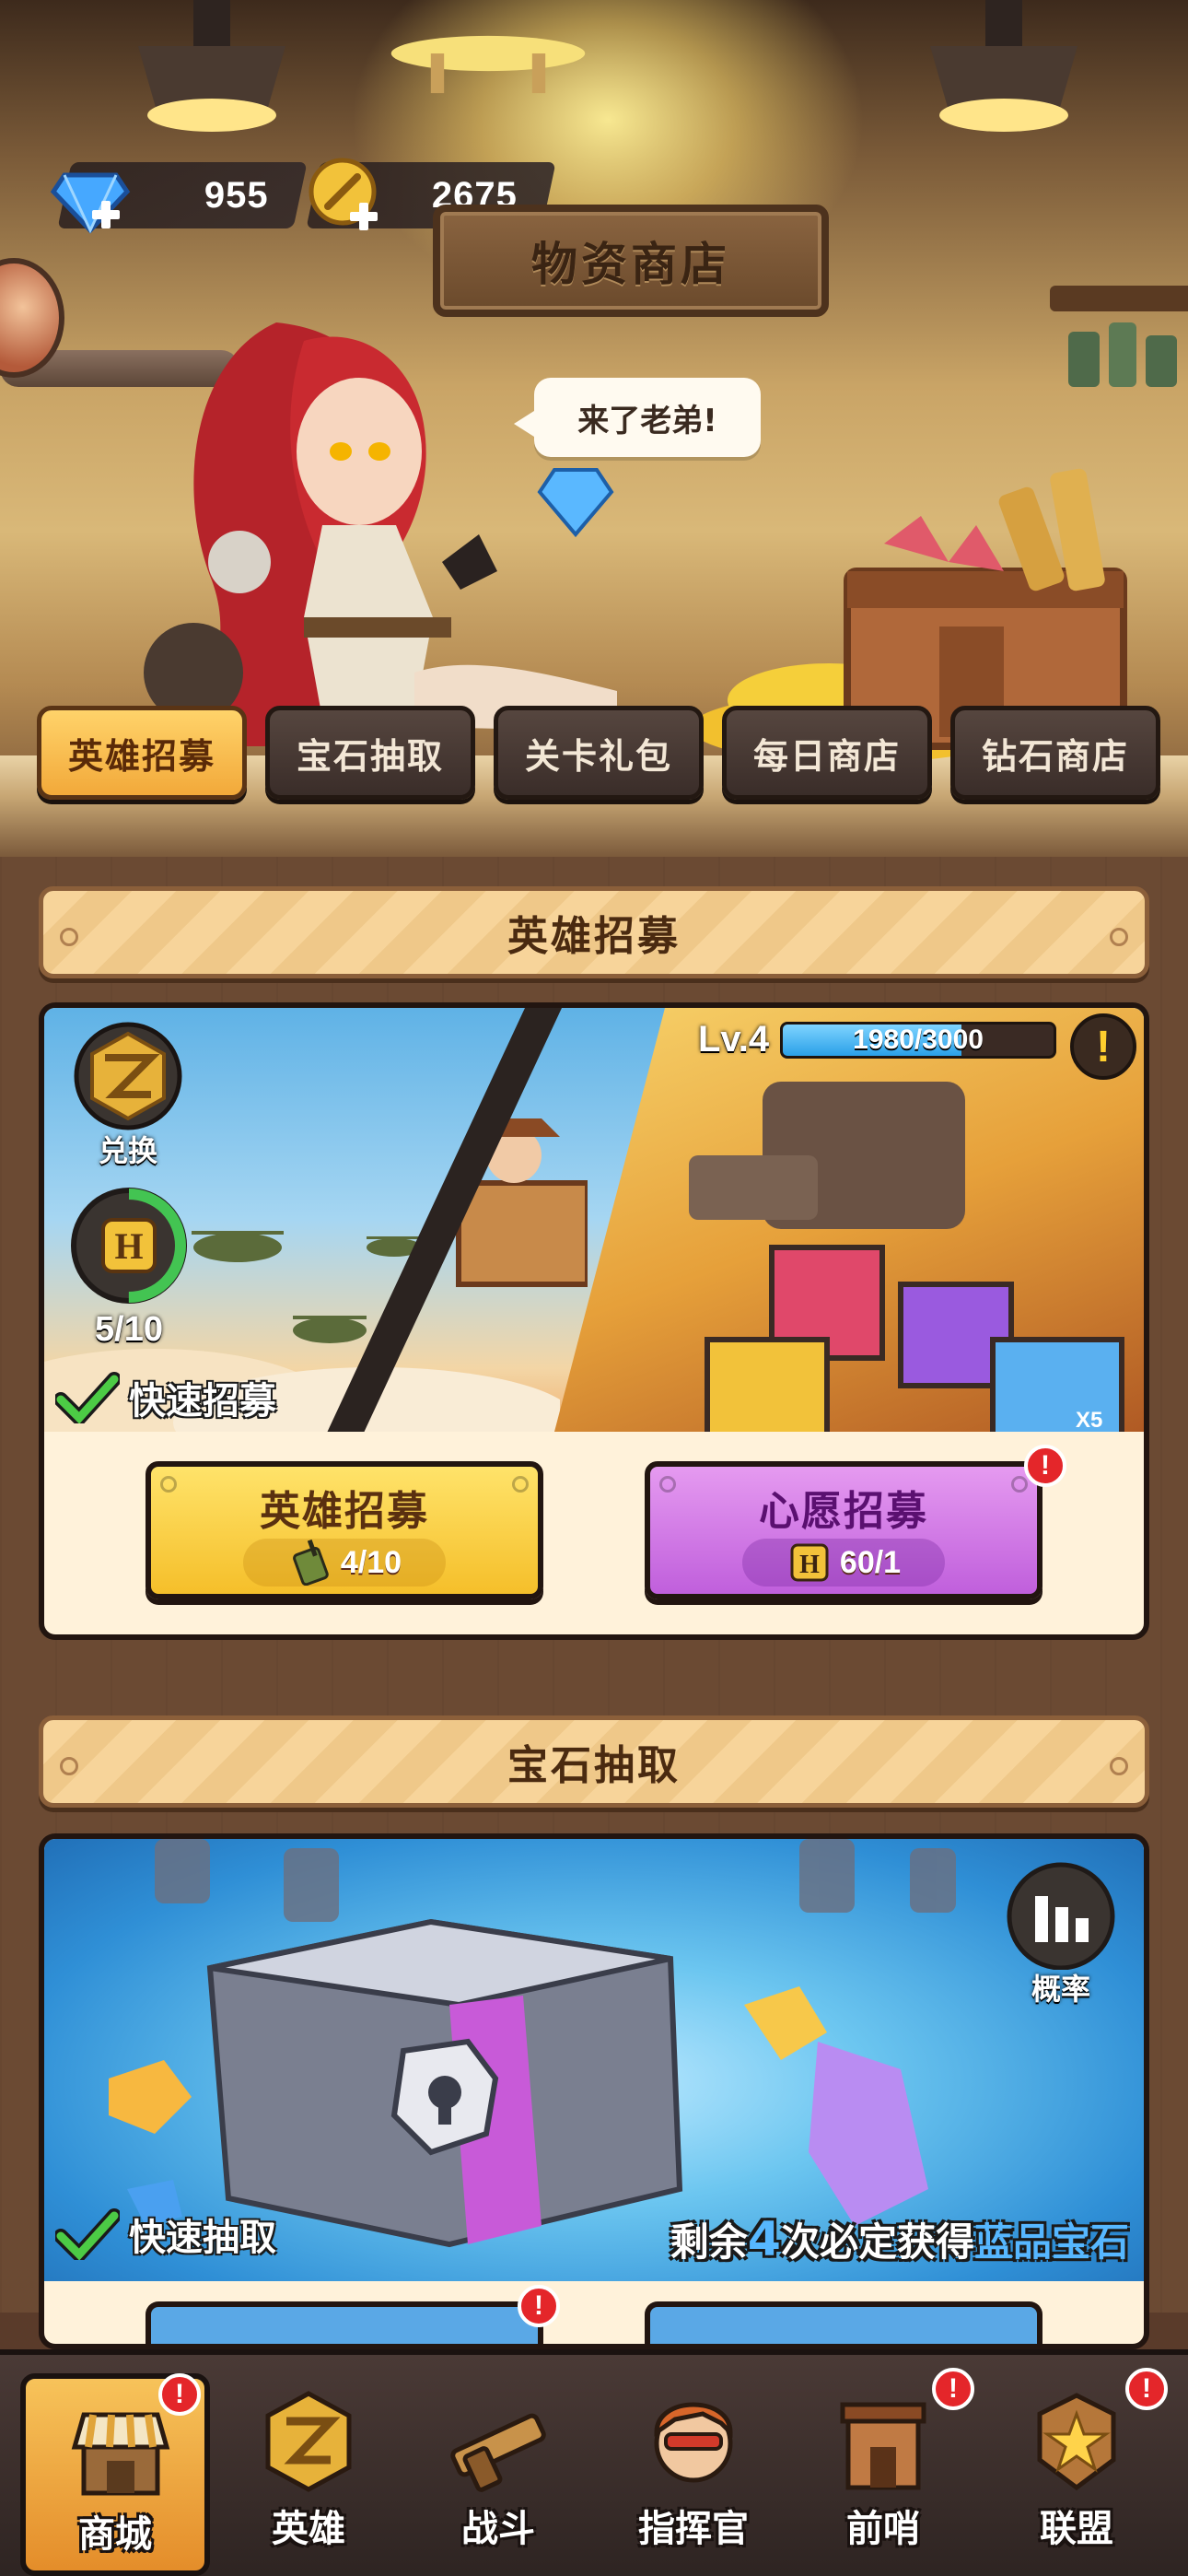 The image size is (1188, 2576). Describe the element at coordinates (575, 503) in the screenshot. I see `held-gem-icon` at that location.